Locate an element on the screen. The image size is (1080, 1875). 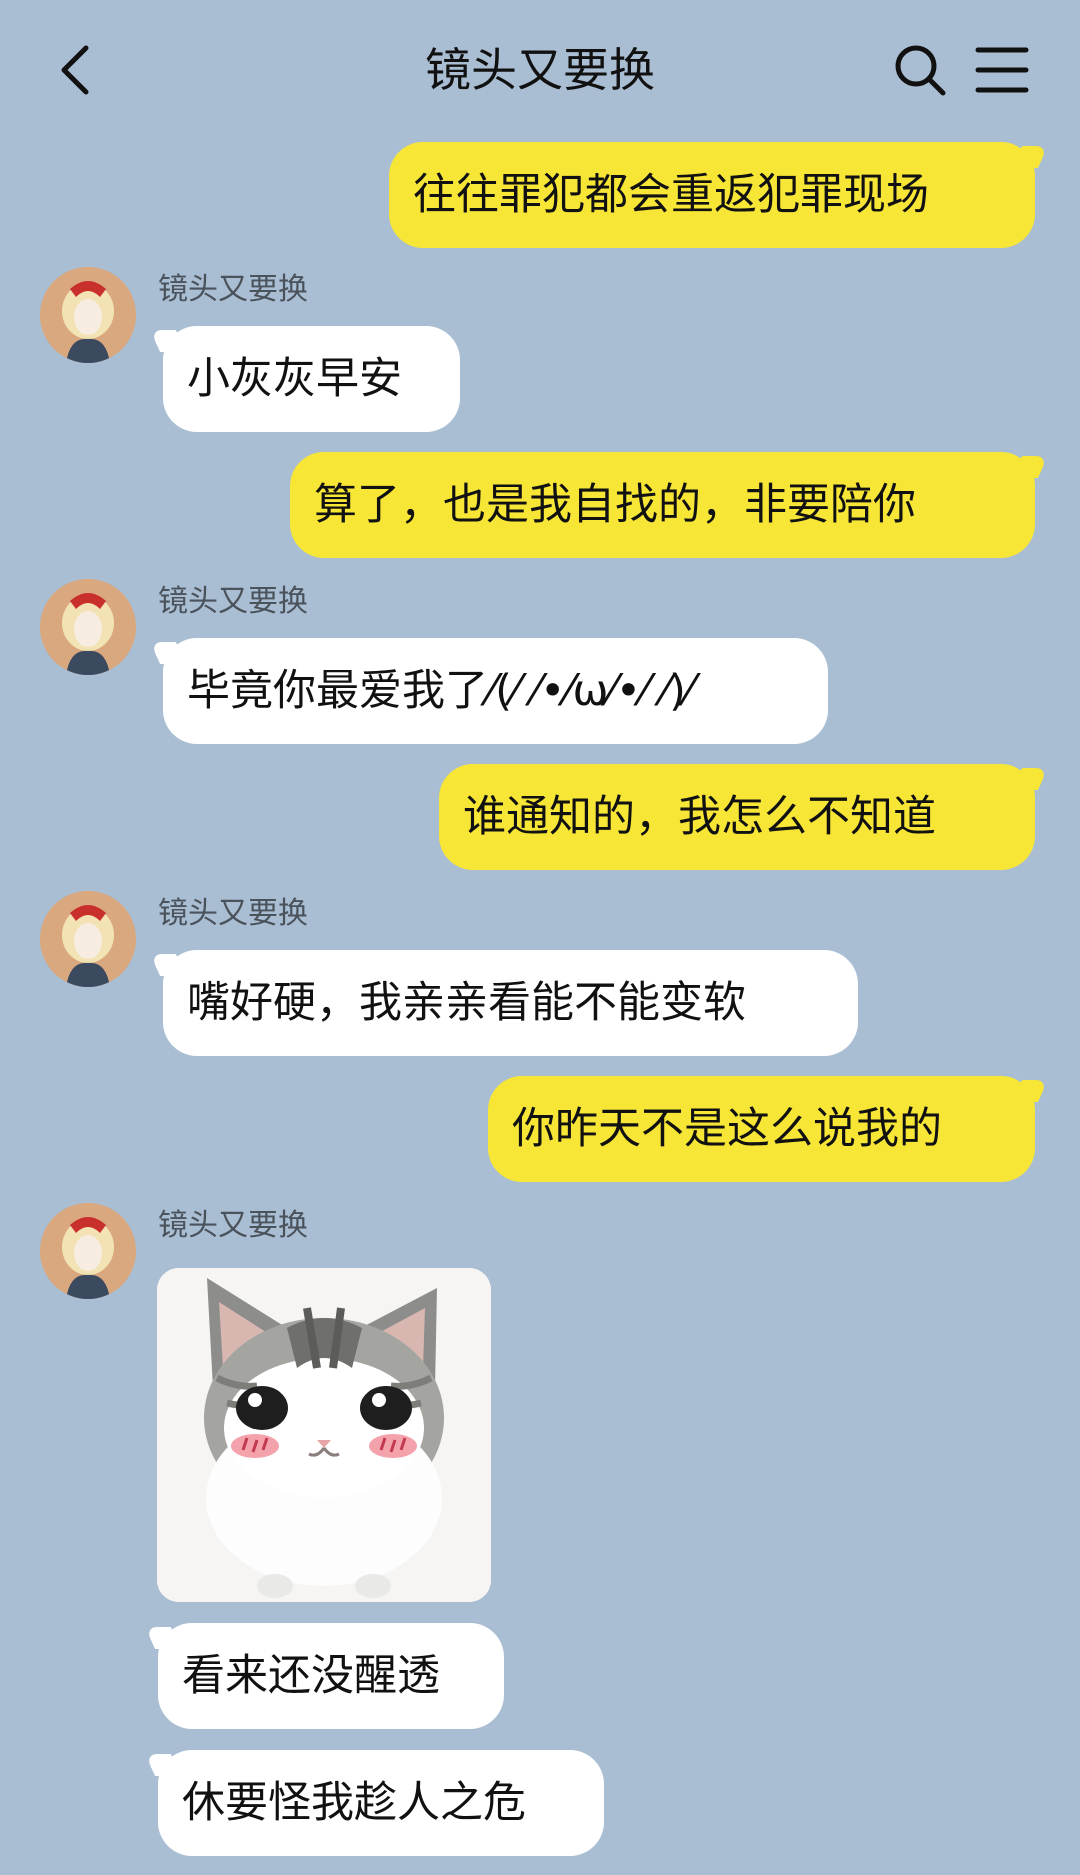
incoming-message: 毕竟你最爱我了⁄(⁄ ⁄•⁄ω⁄•⁄ ⁄)⁄ is located at coordinates (495, 691).